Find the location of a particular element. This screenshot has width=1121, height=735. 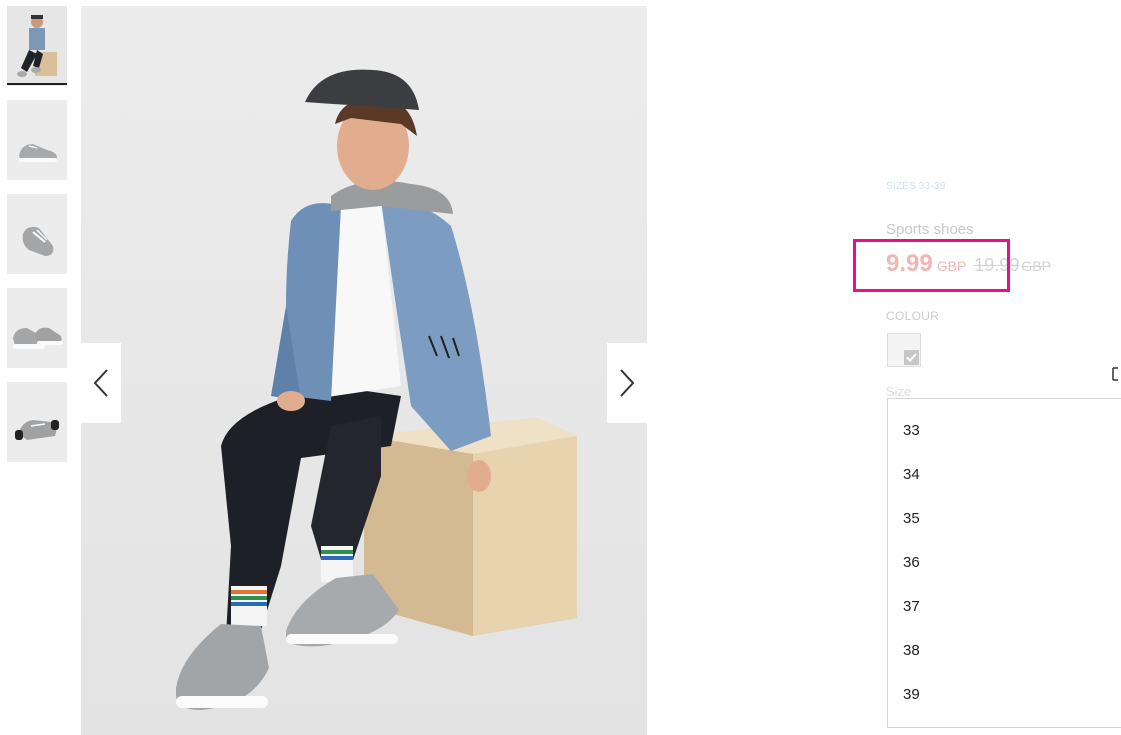

current-price: 9.99 is located at coordinates (909, 263).